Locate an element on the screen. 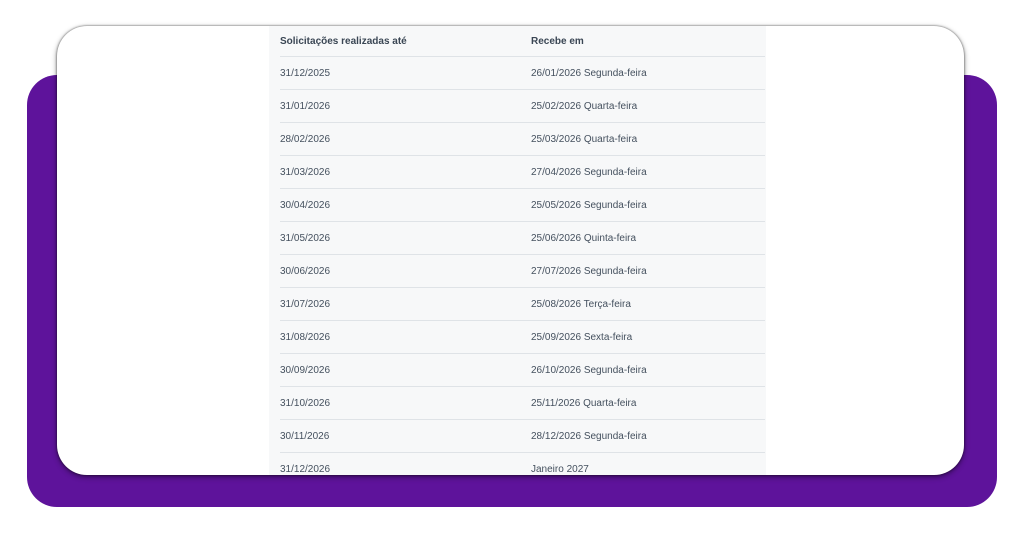  cell-receive-date: 27/04/2026 Segunda-feira is located at coordinates (648, 172).